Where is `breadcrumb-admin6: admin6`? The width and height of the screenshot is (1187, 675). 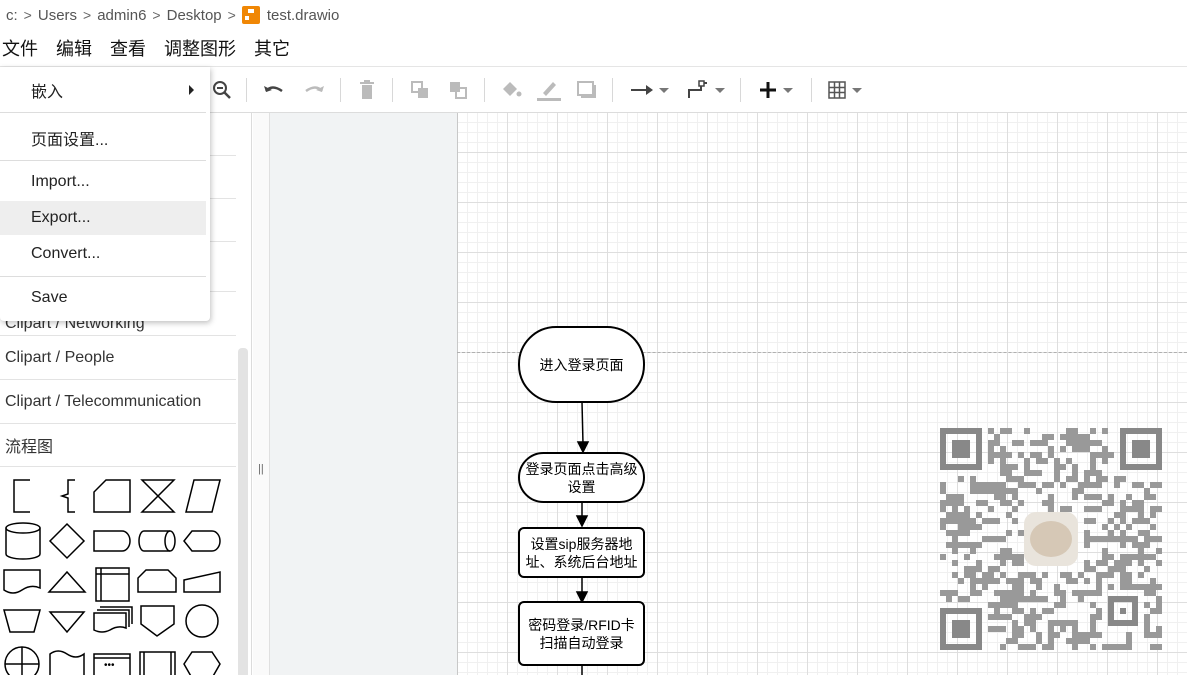 breadcrumb-admin6: admin6 is located at coordinates (121, 15).